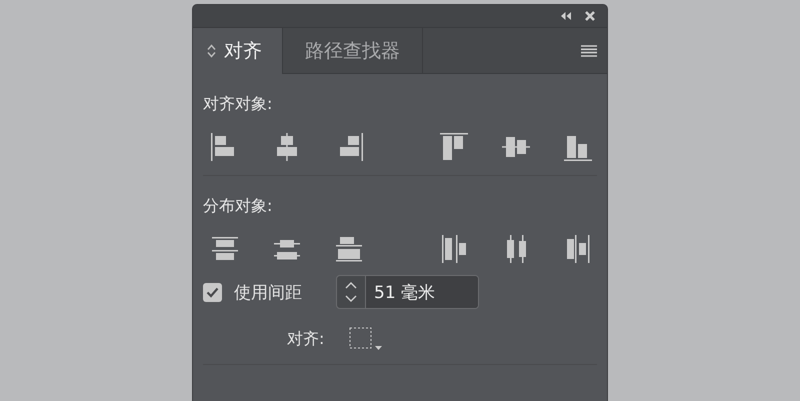 The height and width of the screenshot is (401, 800). Describe the element at coordinates (590, 16) in the screenshot. I see `close-icon` at that location.